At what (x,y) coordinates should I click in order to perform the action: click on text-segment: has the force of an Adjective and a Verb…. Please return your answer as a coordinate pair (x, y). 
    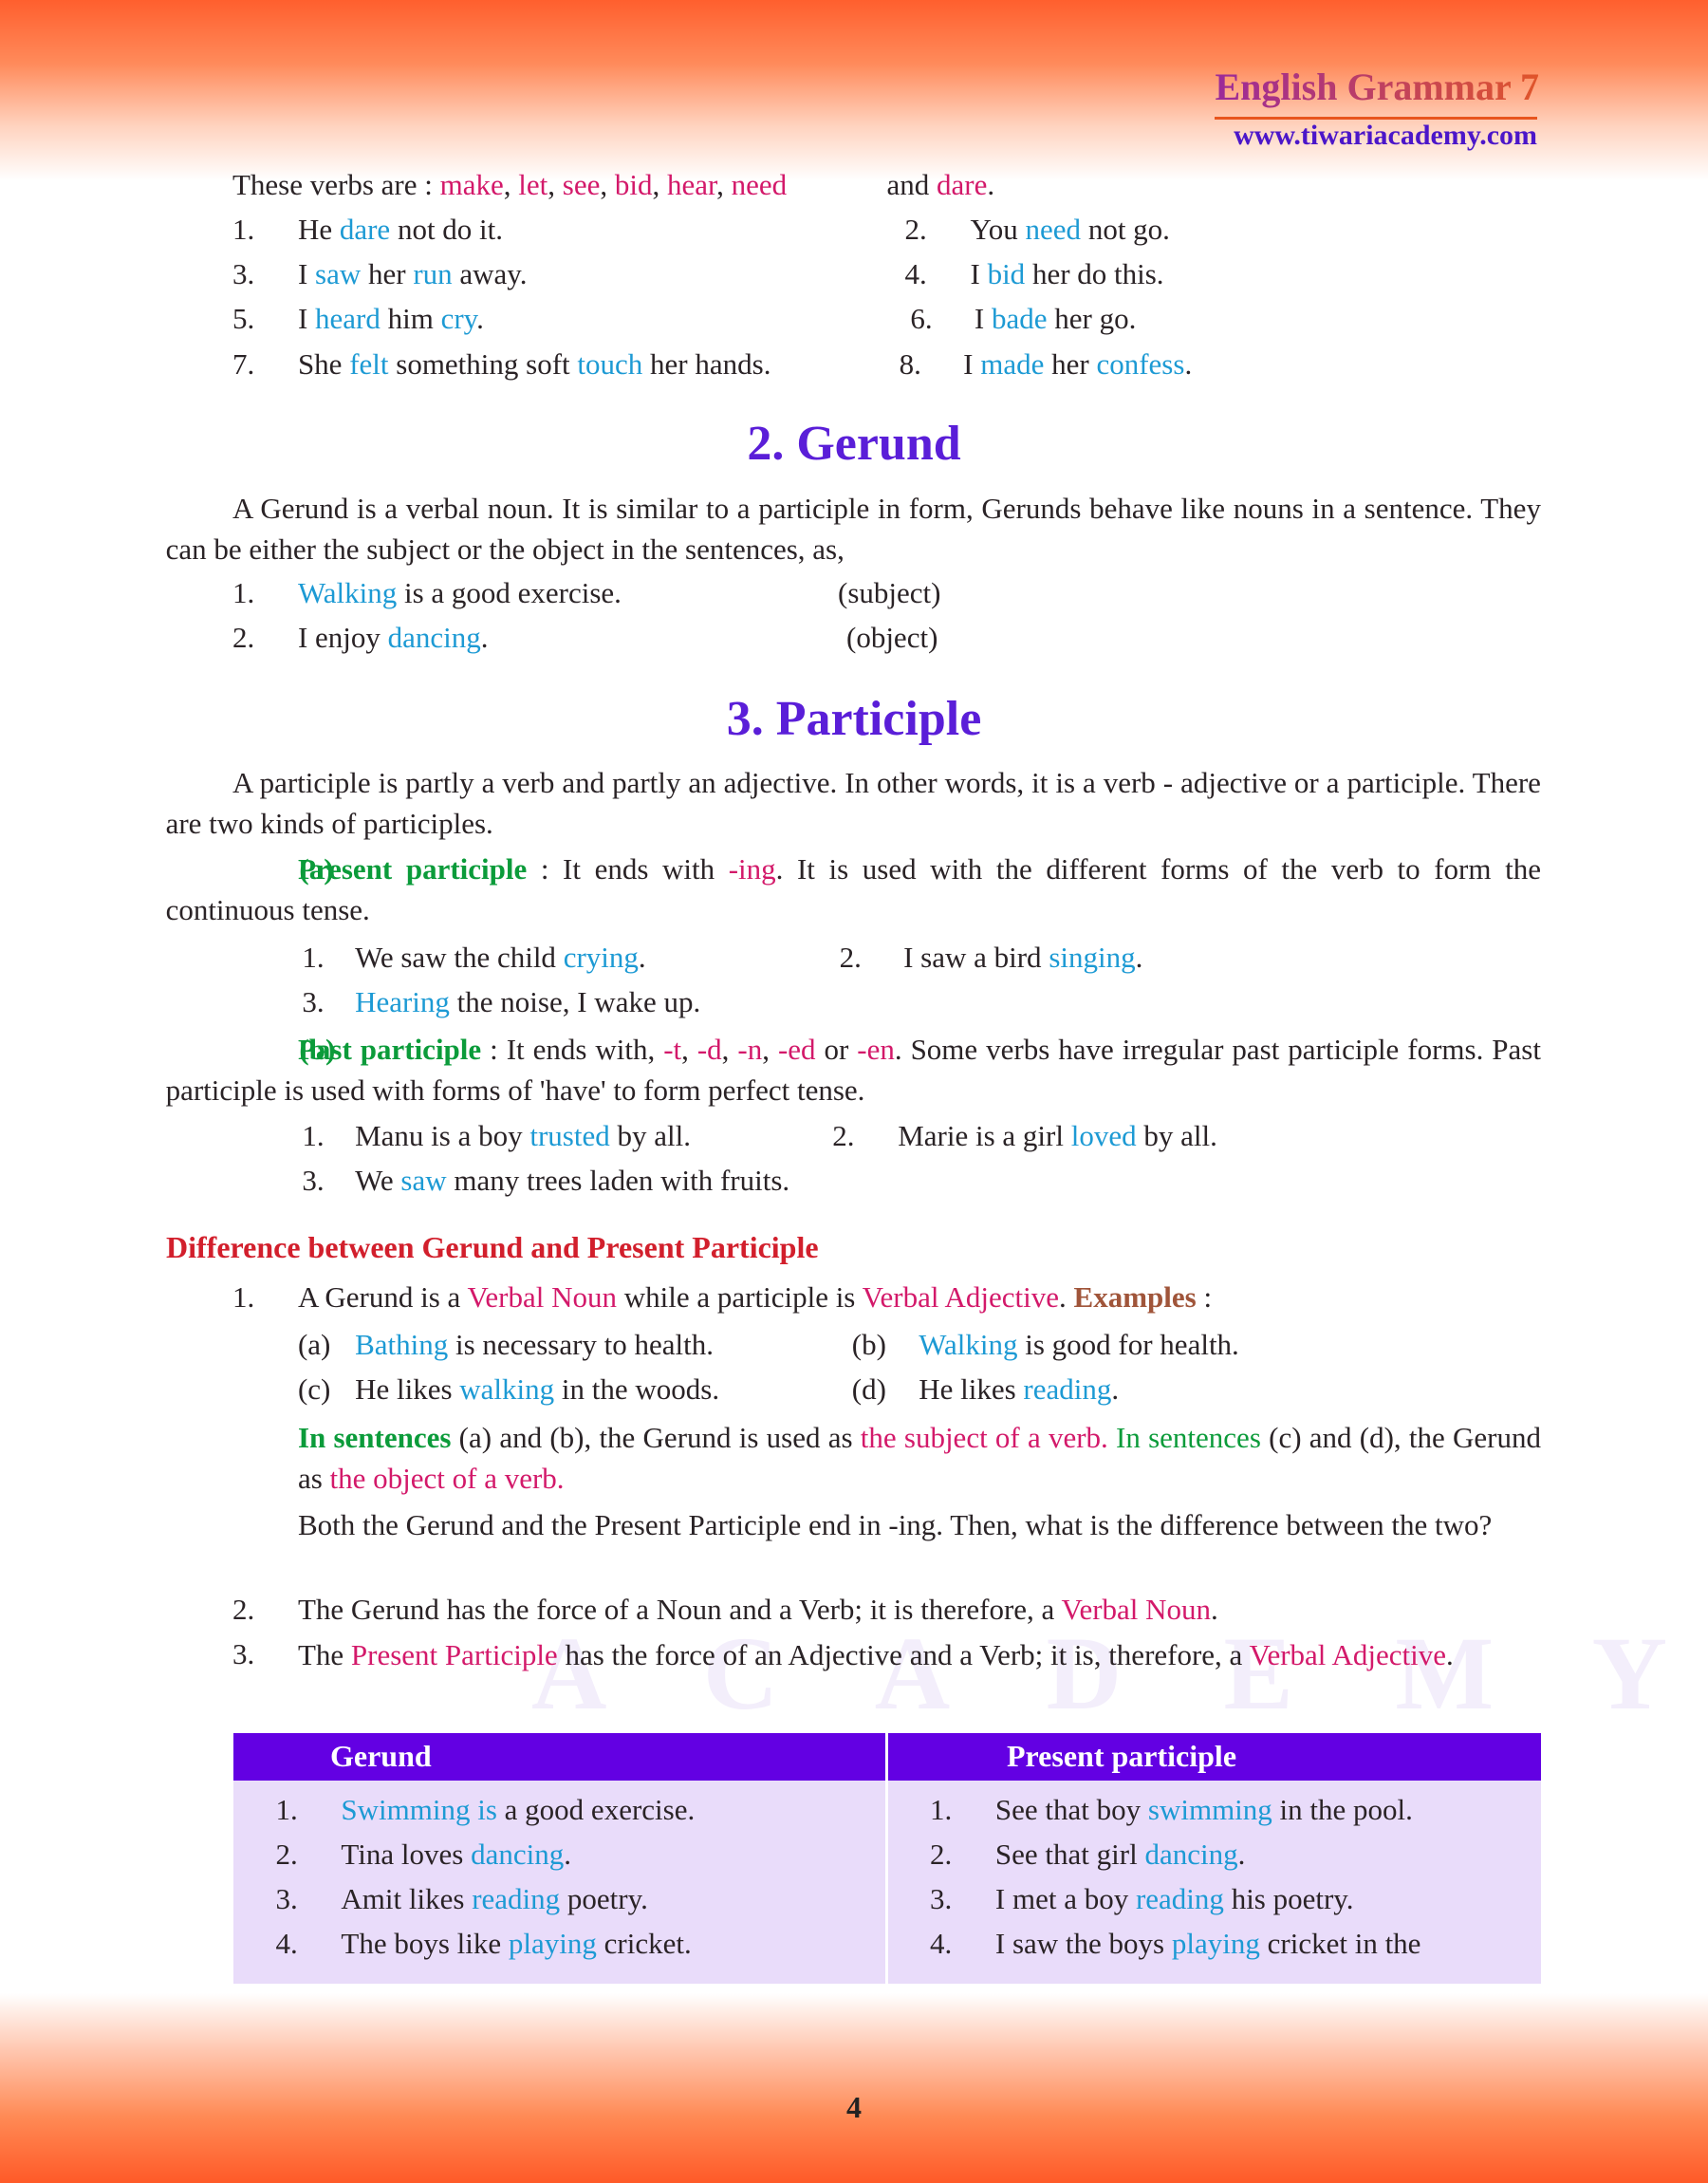
    Looking at the image, I should click on (903, 1654).